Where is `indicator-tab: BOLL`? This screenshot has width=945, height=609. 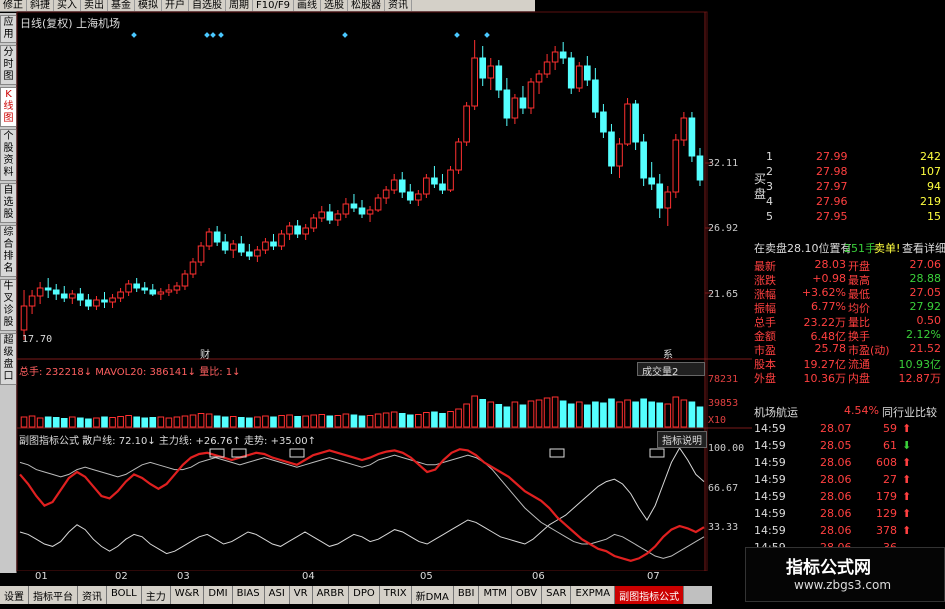
indicator-tab: BOLL is located at coordinates (124, 595).